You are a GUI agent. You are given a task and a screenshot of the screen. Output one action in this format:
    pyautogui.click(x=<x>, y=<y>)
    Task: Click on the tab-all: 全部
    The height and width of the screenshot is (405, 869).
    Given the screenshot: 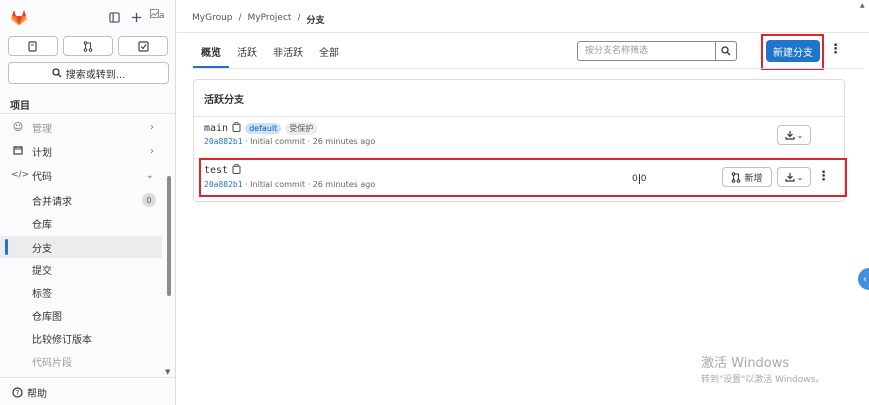 What is the action you would take?
    pyautogui.click(x=329, y=51)
    